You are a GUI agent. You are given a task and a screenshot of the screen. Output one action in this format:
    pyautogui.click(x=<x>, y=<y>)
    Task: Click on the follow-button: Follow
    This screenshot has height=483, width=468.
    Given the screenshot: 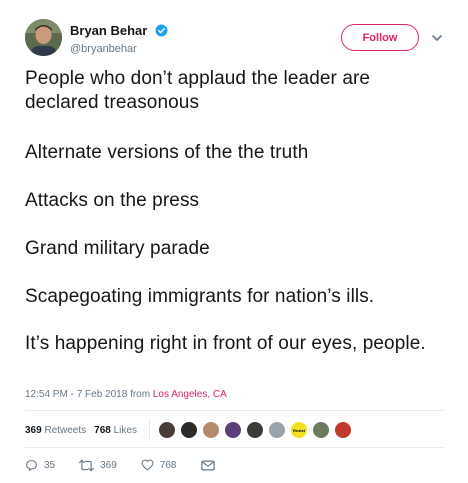 What is the action you would take?
    pyautogui.click(x=380, y=37)
    